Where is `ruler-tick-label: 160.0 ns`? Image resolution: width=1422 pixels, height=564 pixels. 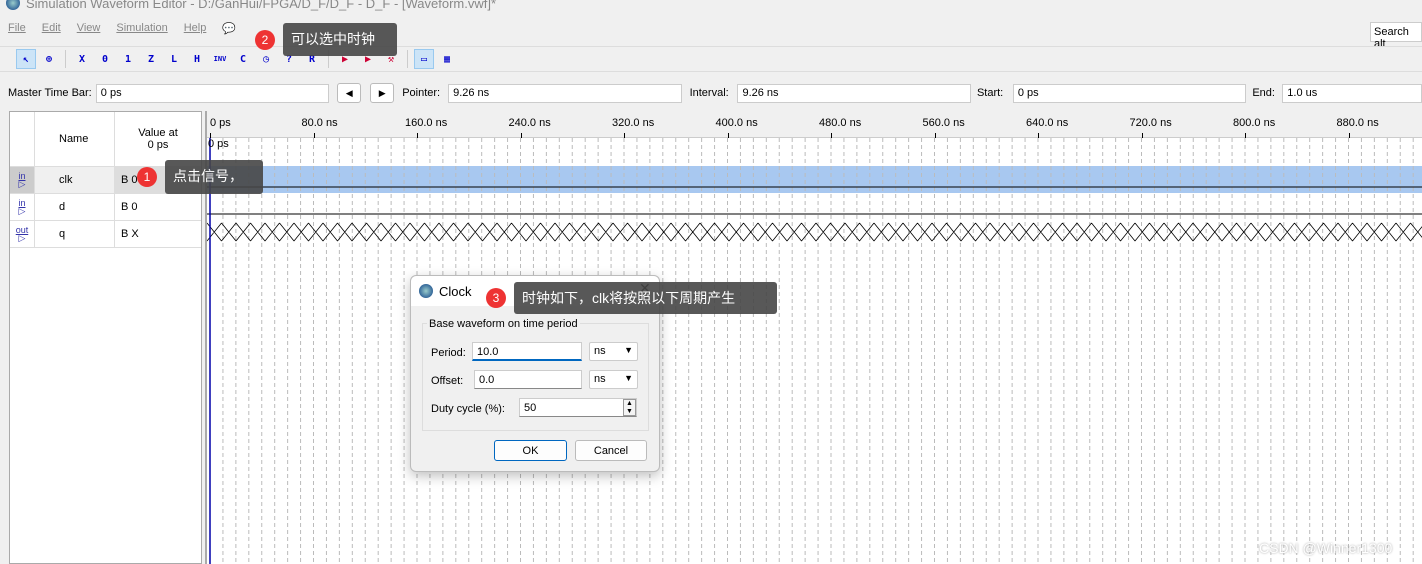 ruler-tick-label: 160.0 ns is located at coordinates (426, 123).